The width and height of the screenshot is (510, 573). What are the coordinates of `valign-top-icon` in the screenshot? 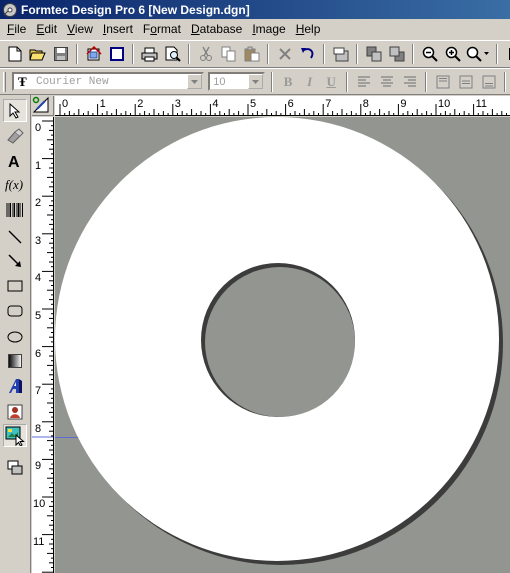 It's located at (442, 82).